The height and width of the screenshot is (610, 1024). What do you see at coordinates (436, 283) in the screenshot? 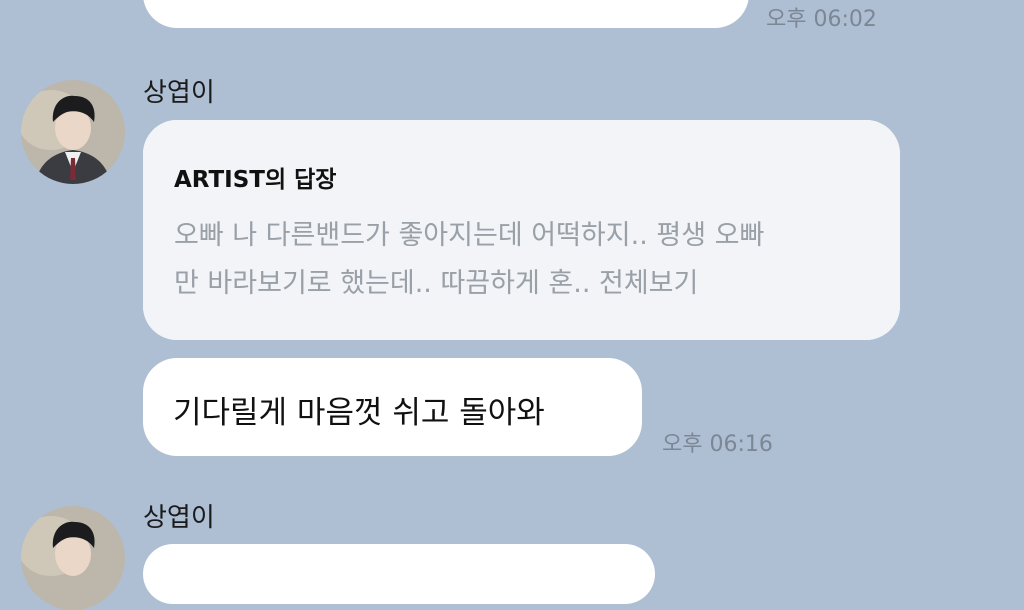
I see `reply-quote-line: 만 바라보기로 했는데.. 따끔하게 혼.. 전체보기` at bounding box center [436, 283].